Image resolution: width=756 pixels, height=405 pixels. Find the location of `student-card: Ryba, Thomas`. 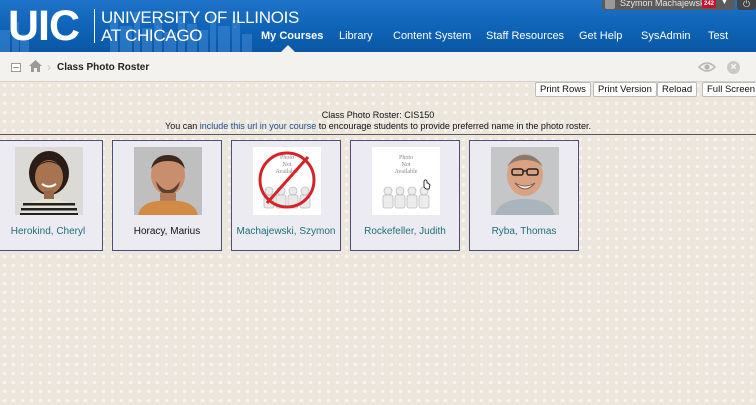

student-card: Ryba, Thomas is located at coordinates (524, 195).